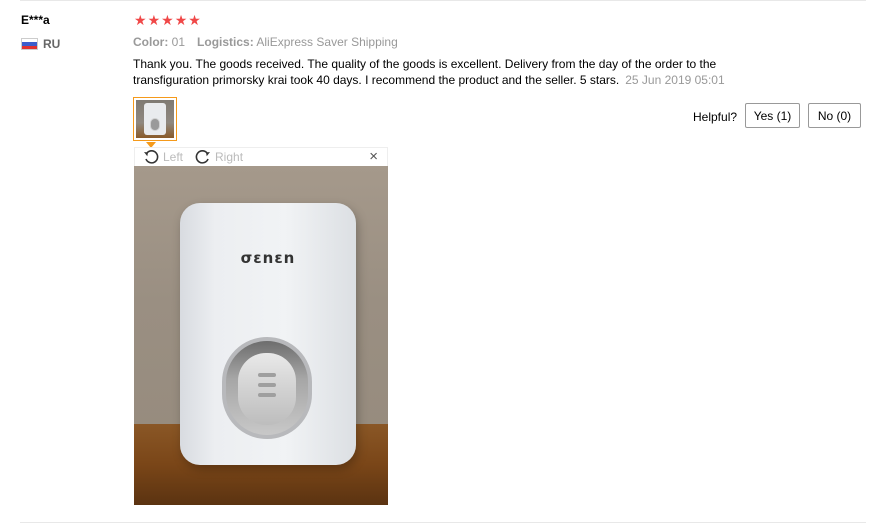 Image resolution: width=884 pixels, height=528 pixels. What do you see at coordinates (173, 157) in the screenshot?
I see `rotate-left-label: Left` at bounding box center [173, 157].